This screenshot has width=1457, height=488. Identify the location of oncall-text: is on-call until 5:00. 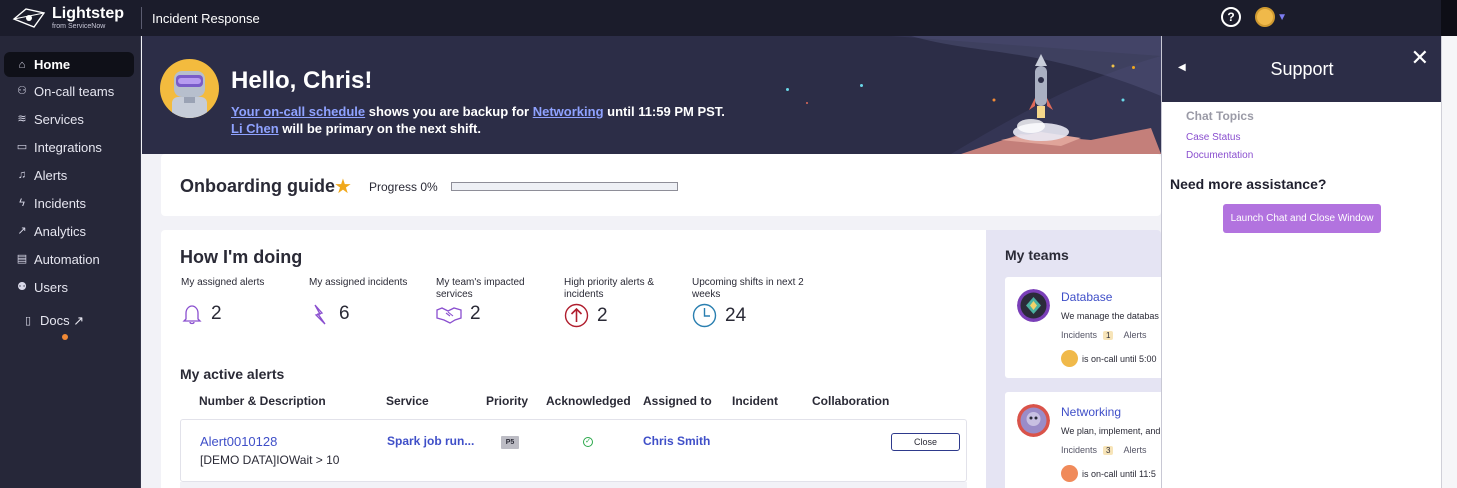
(1119, 358).